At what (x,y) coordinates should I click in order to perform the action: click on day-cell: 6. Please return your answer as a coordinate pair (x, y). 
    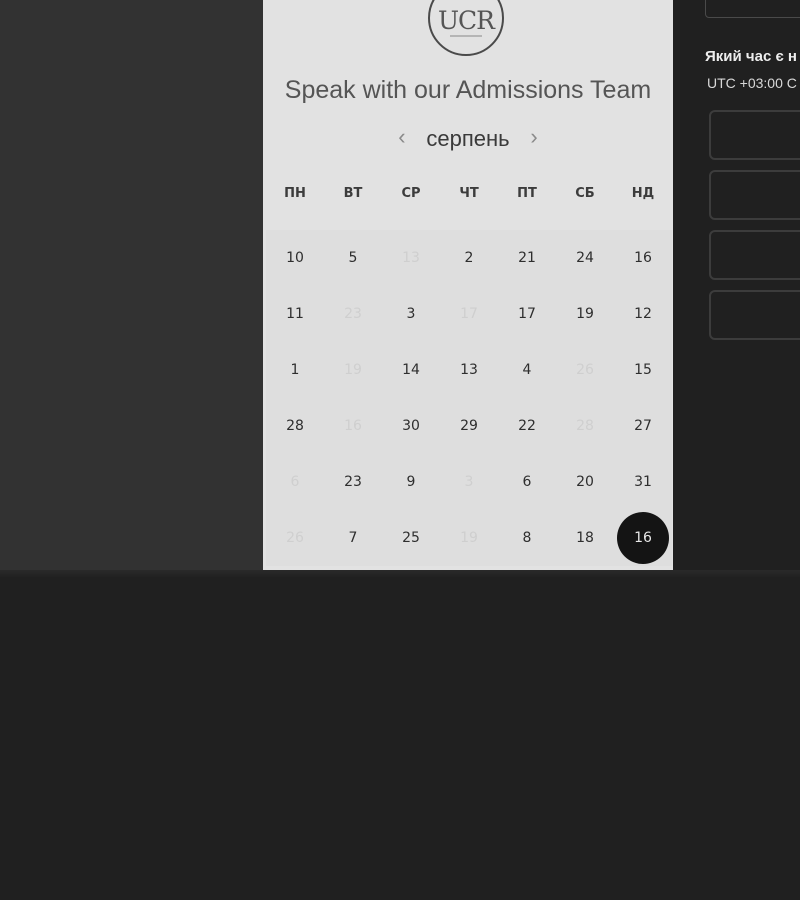
    Looking at the image, I should click on (527, 482).